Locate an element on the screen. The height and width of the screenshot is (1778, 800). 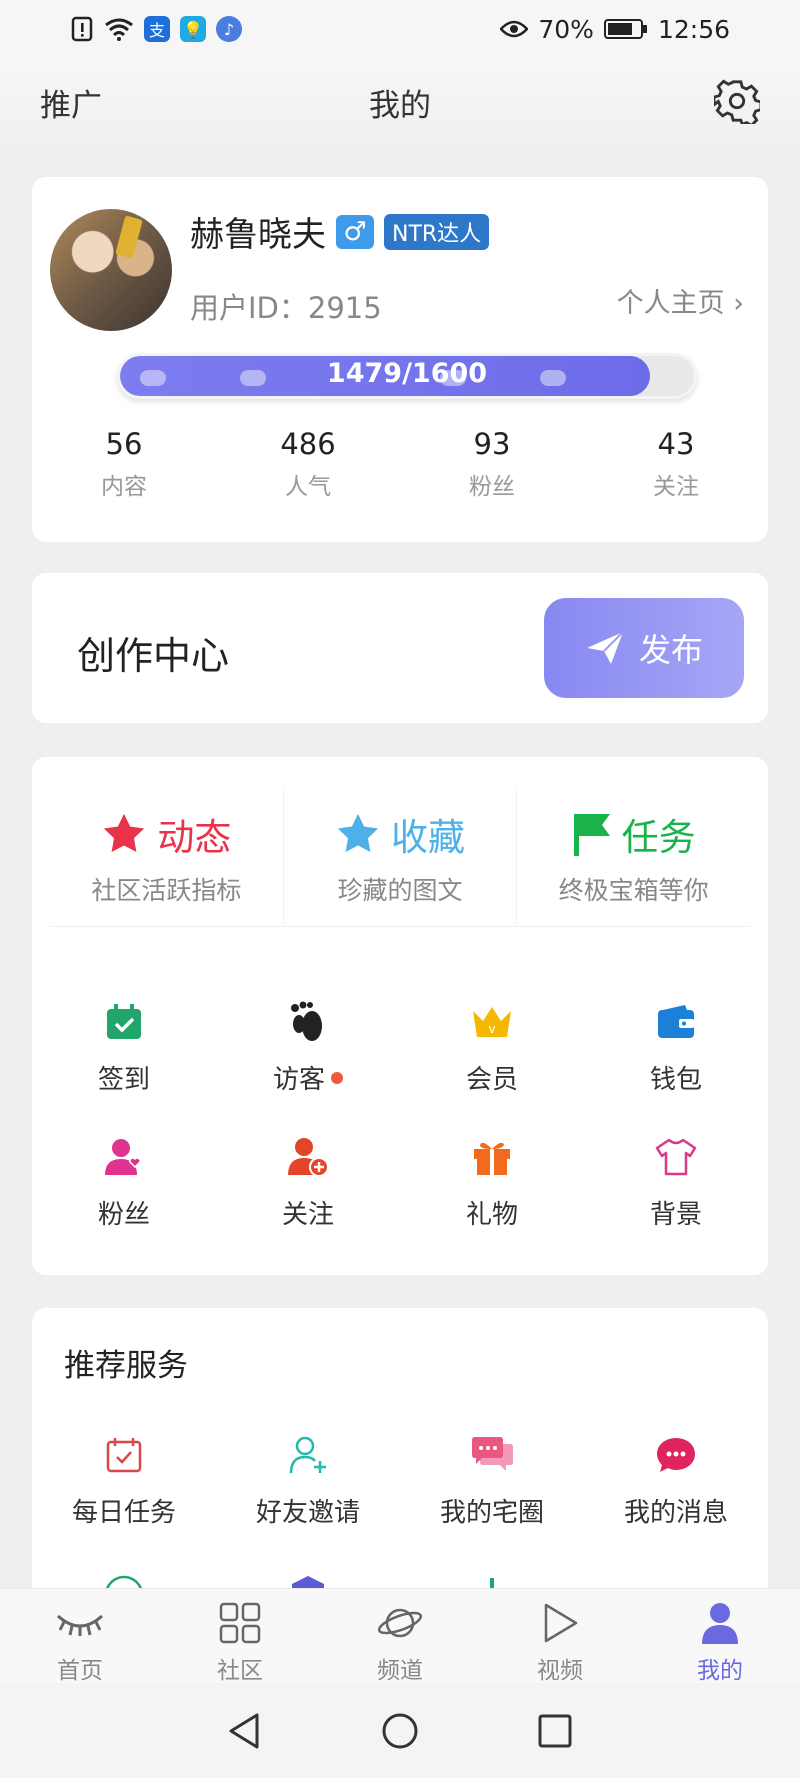
system-navigation-bar is located at coordinates (400, 1730).